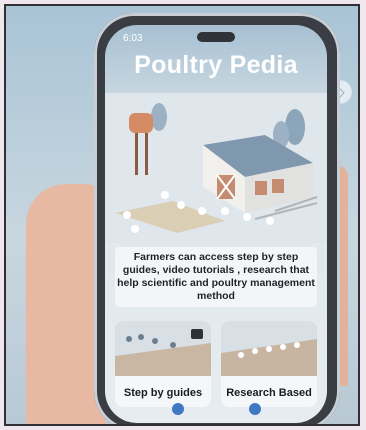 This screenshot has width=366, height=430. I want to click on notch, so click(216, 37).